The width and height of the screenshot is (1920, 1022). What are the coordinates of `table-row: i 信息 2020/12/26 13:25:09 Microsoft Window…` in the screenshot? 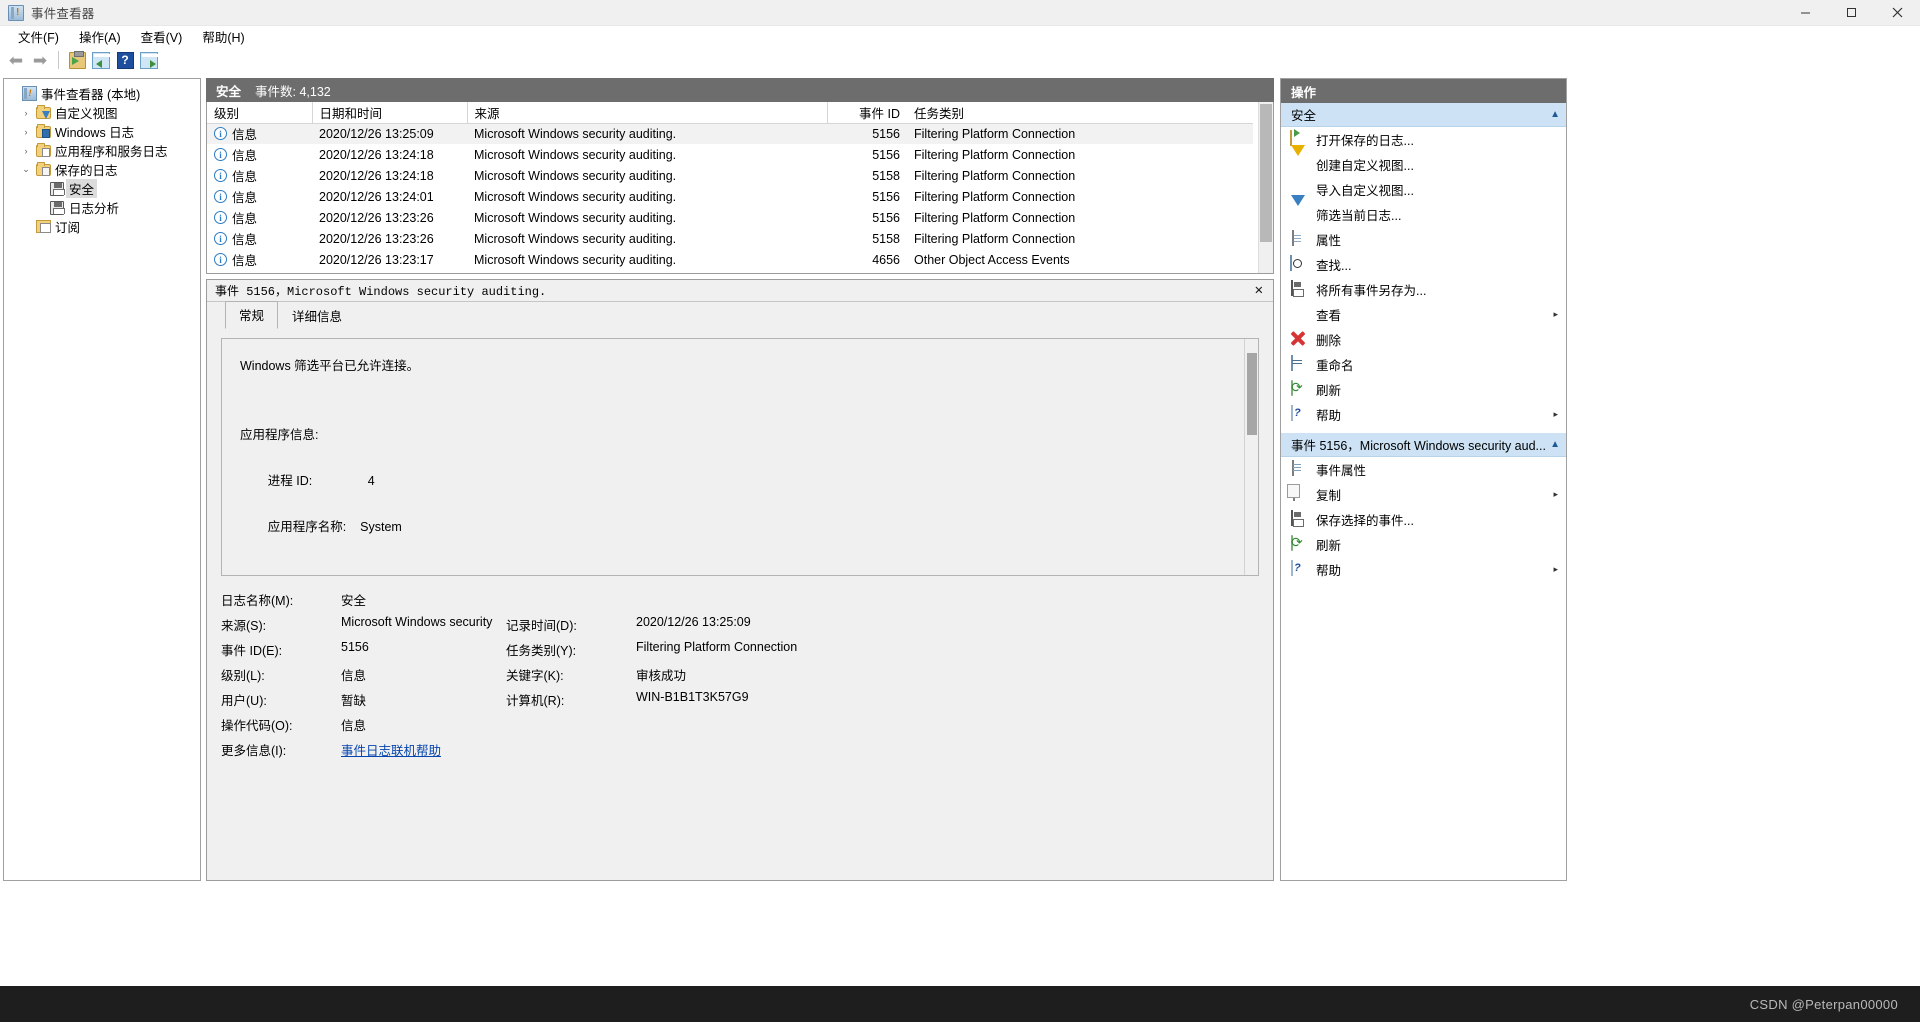 It's located at (730, 133).